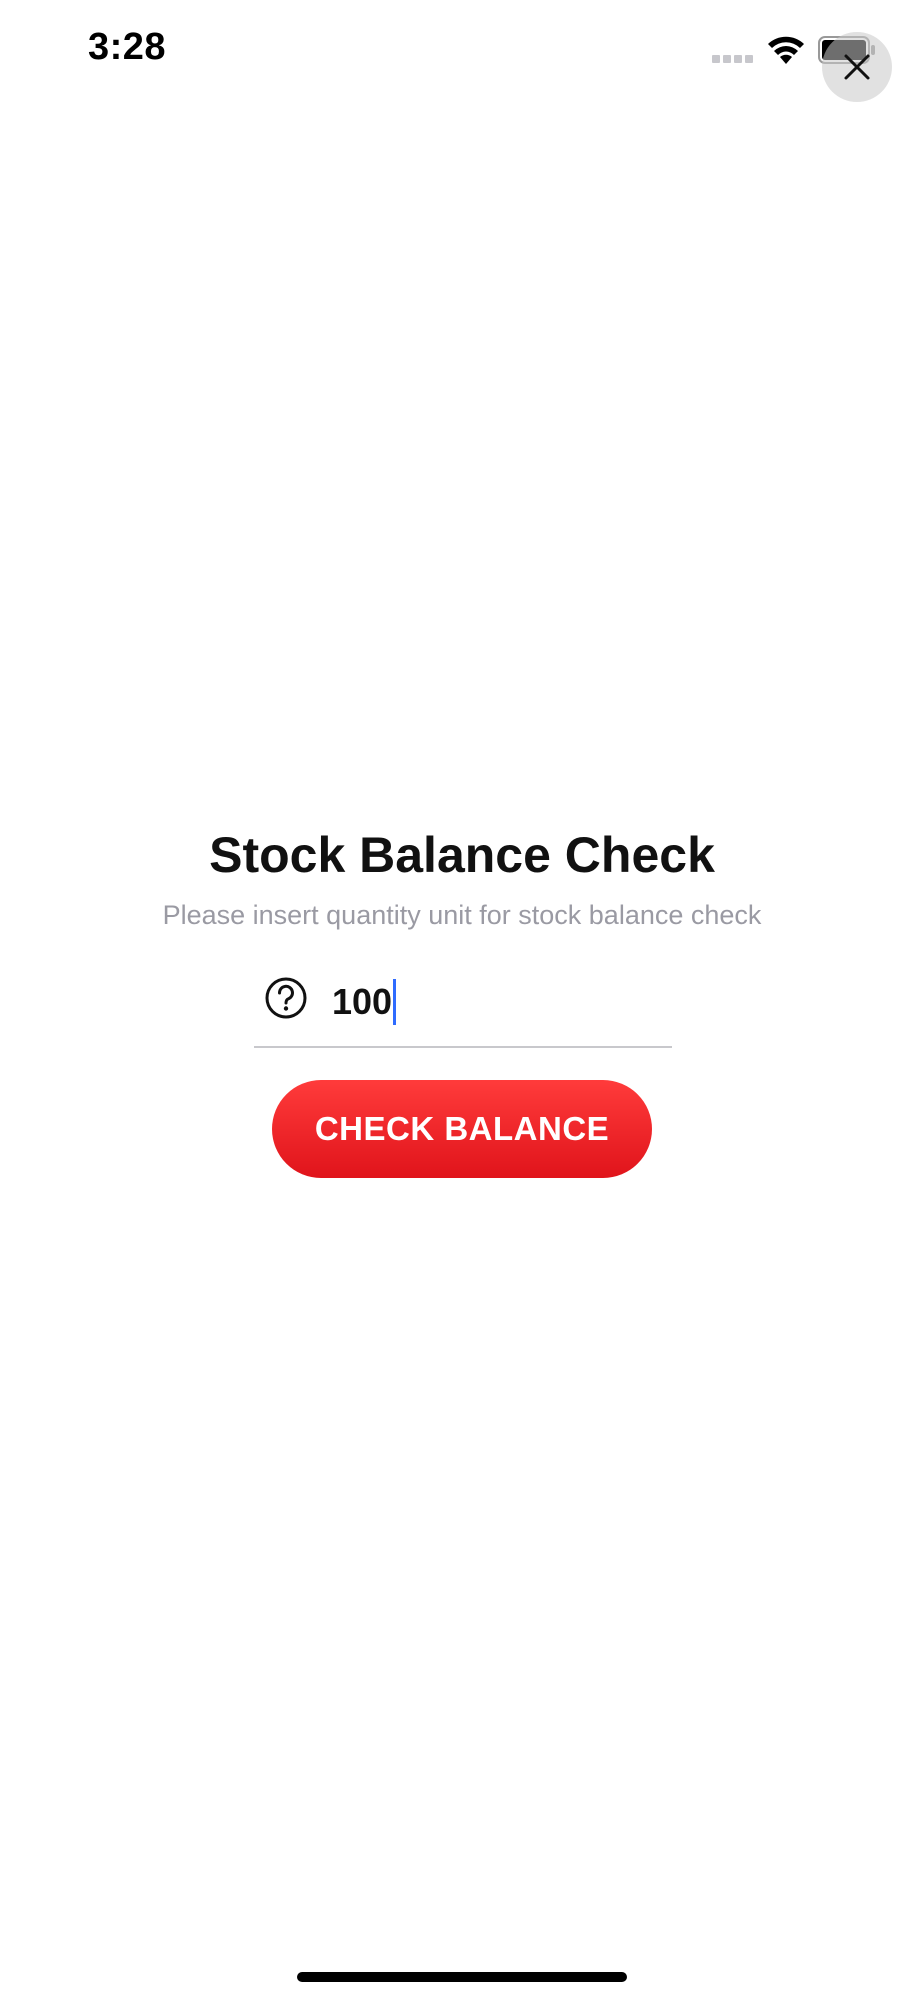 This screenshot has height=2000, width=924. I want to click on status-time: 3:28, so click(127, 47).